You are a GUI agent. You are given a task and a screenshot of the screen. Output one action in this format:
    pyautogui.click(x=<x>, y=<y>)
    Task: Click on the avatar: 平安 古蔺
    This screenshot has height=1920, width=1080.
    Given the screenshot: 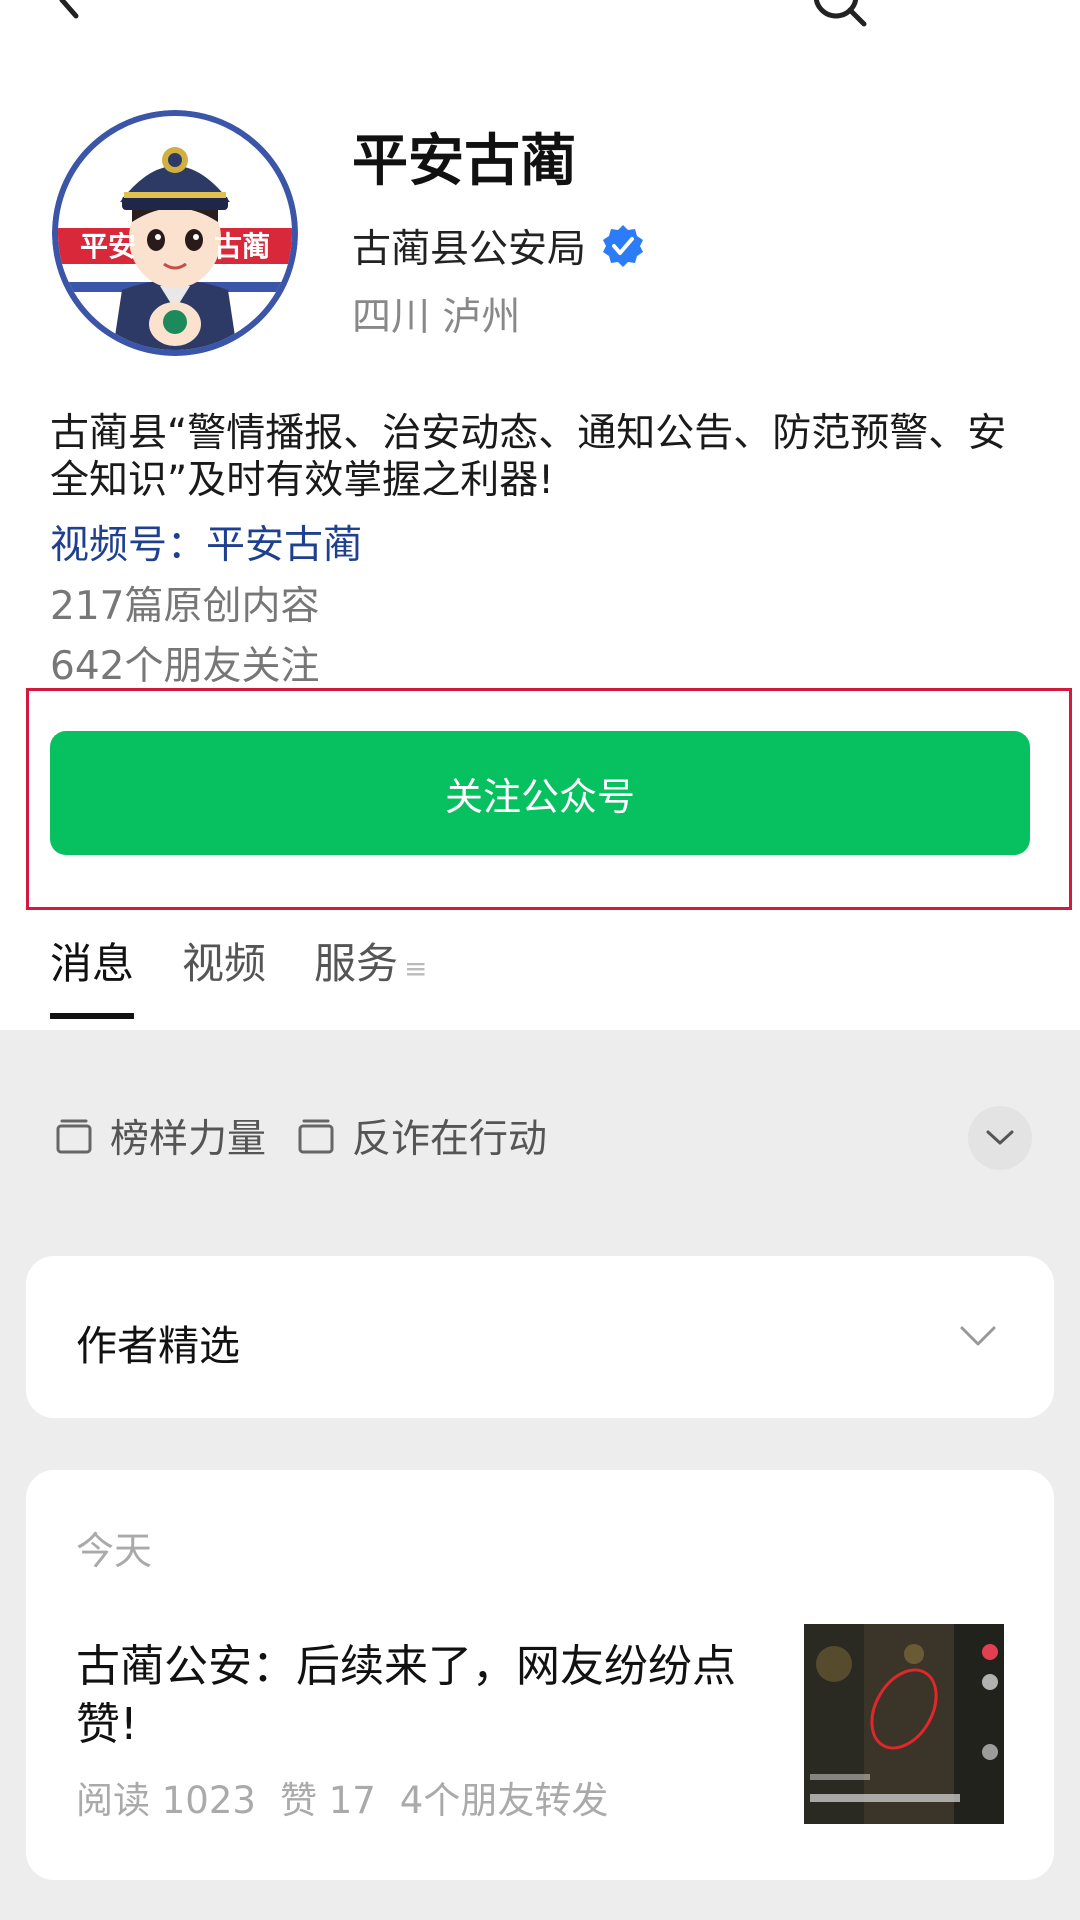 What is the action you would take?
    pyautogui.click(x=175, y=233)
    